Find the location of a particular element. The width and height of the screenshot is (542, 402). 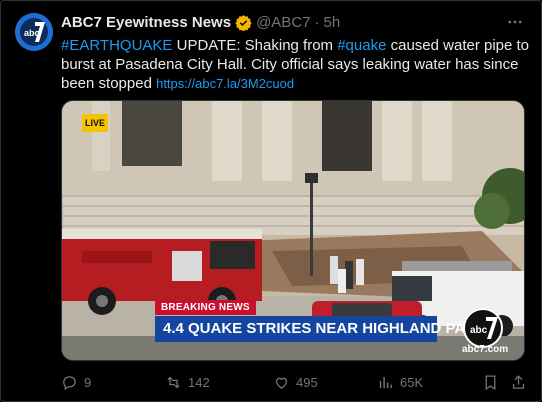

reply-button: 9 is located at coordinates (76, 382).